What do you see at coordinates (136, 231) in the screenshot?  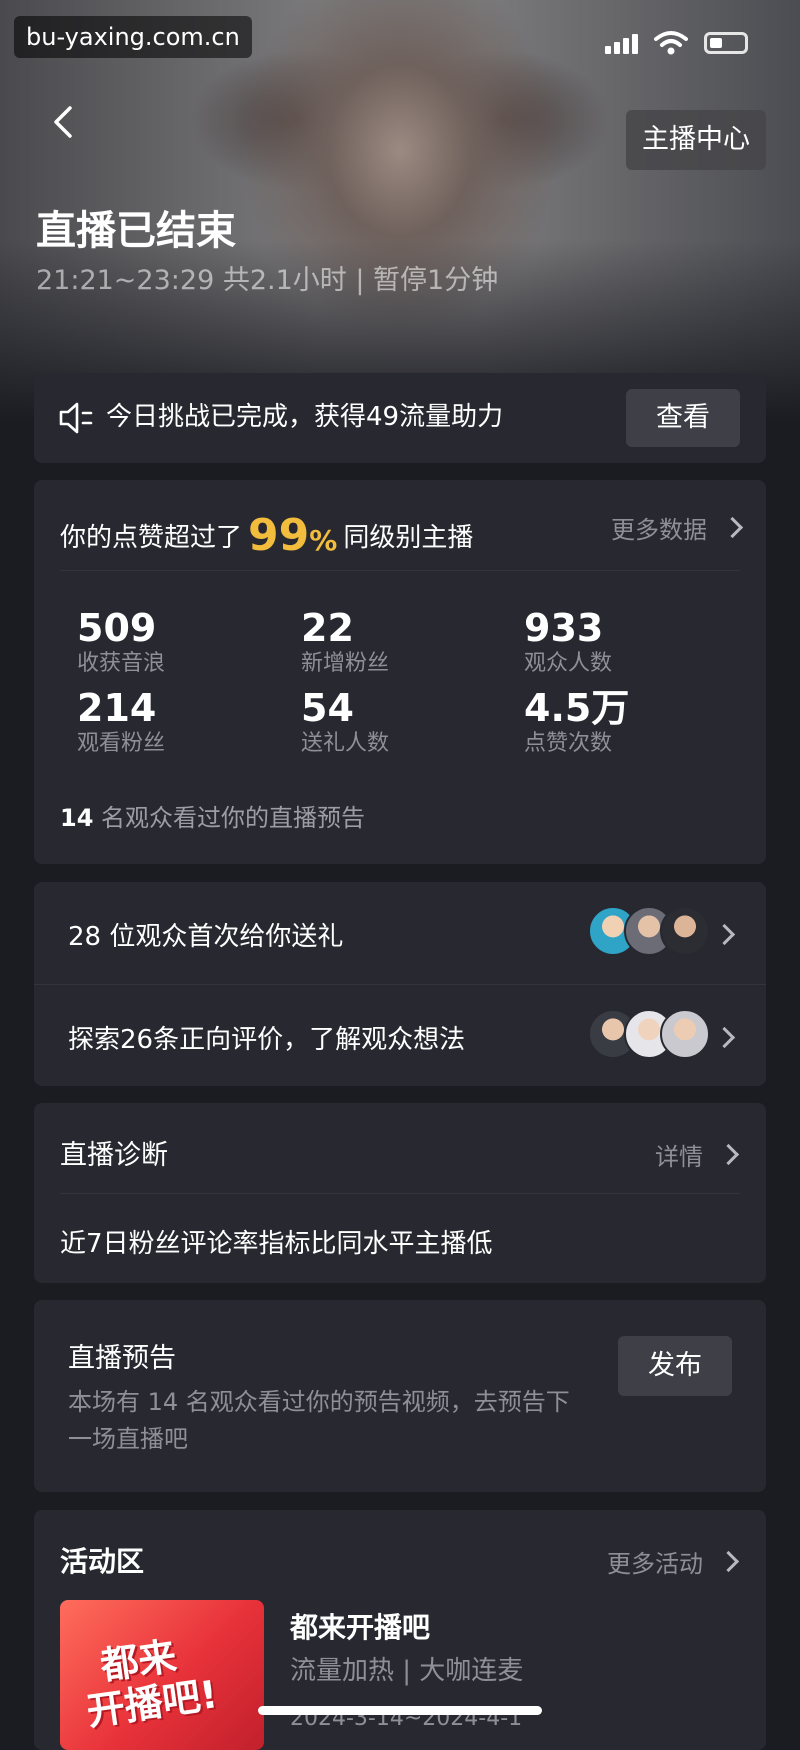 I see `page-title: 直播已结束` at bounding box center [136, 231].